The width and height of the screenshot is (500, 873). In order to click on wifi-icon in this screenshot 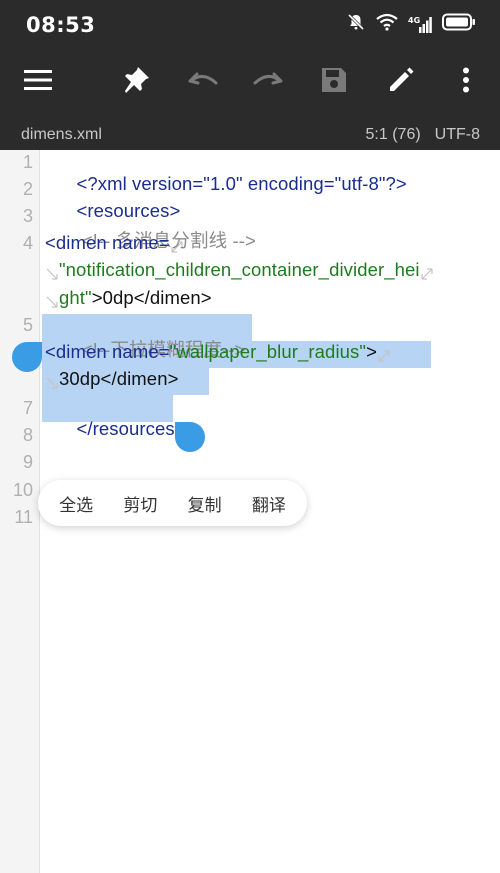, I will do `click(387, 24)`.